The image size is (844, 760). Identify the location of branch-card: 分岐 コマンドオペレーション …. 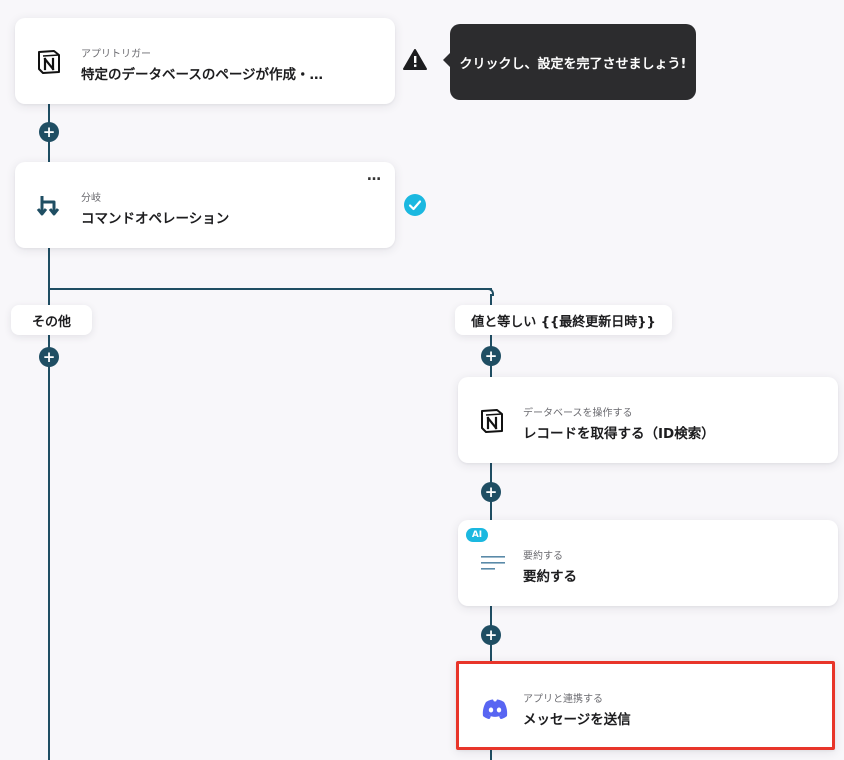
(205, 205).